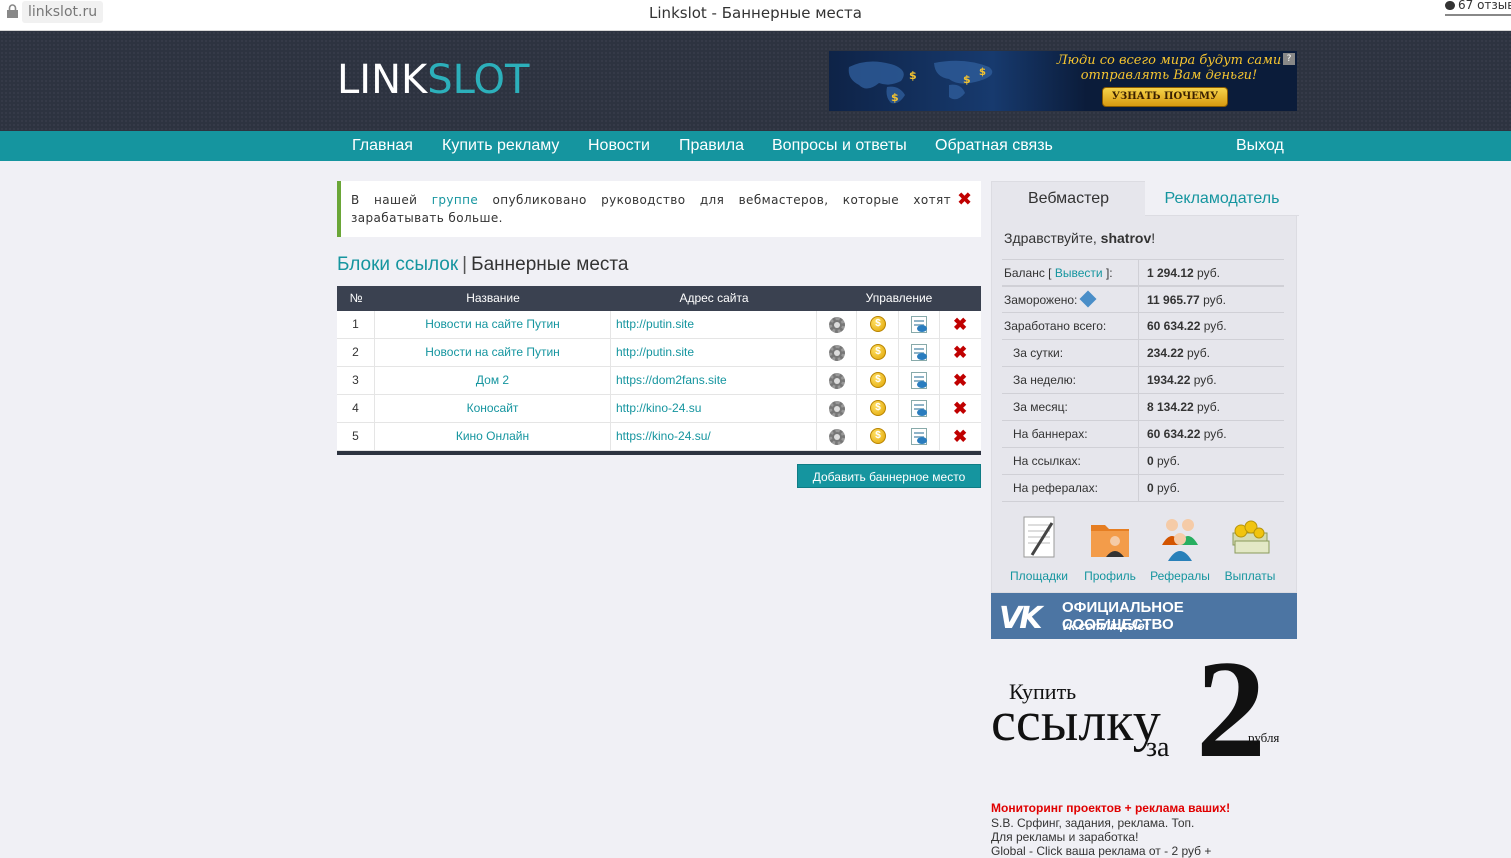  I want to click on nav-news: Новости, so click(619, 146).